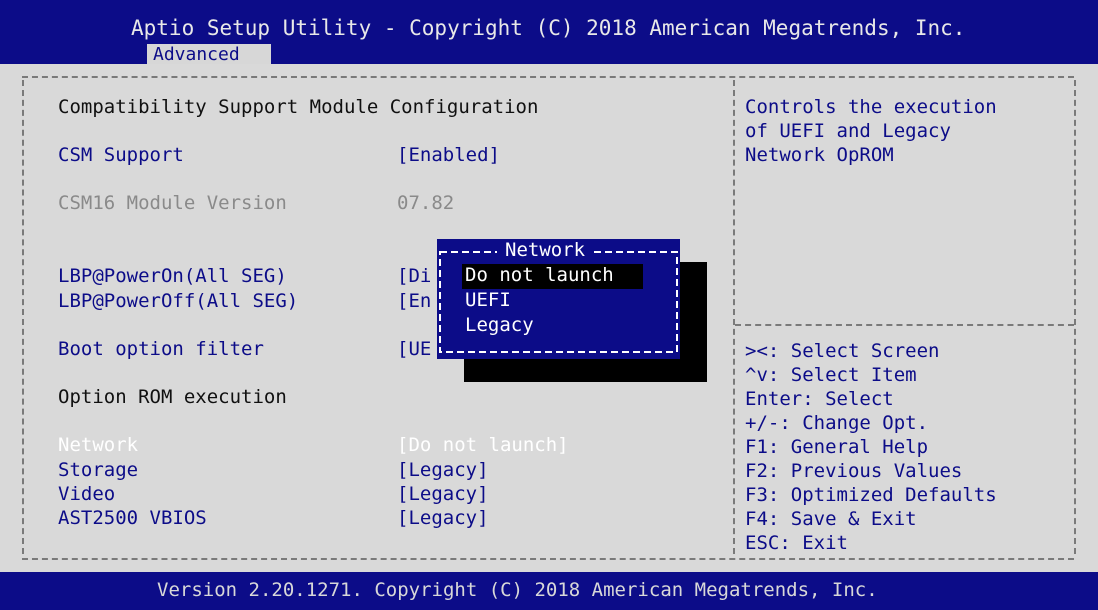 The image size is (1098, 610). What do you see at coordinates (819, 155) in the screenshot?
I see `help-description-line: Network OpROM` at bounding box center [819, 155].